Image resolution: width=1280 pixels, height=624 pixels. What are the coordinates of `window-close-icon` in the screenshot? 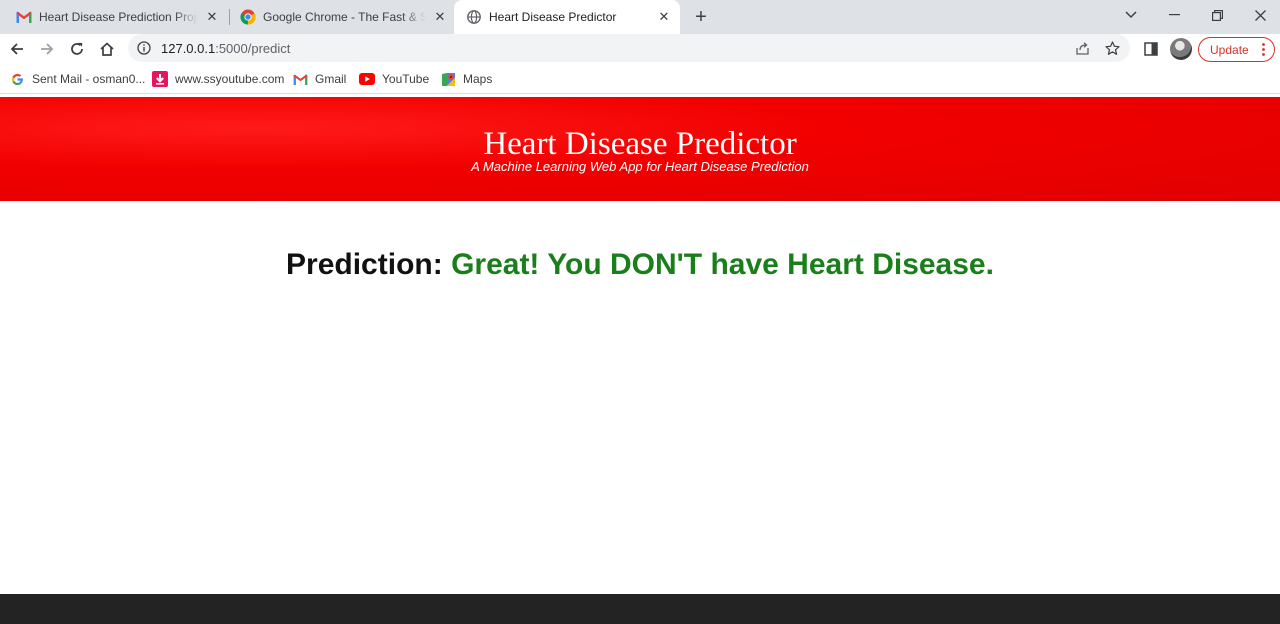 It's located at (1259, 15).